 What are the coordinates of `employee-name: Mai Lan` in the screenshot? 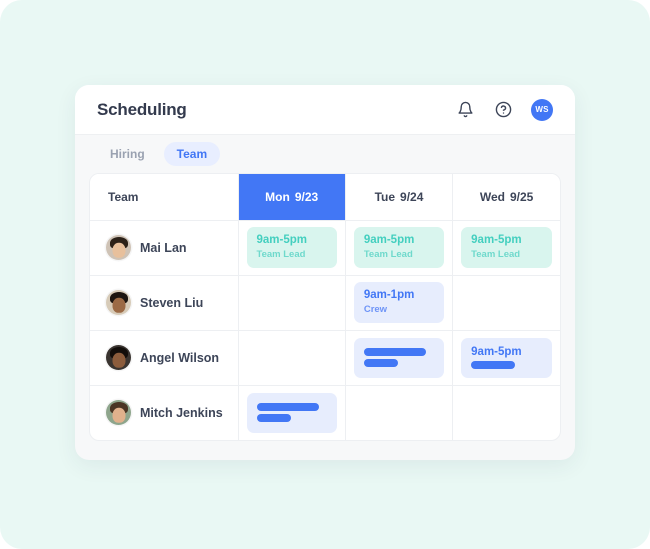 It's located at (163, 247).